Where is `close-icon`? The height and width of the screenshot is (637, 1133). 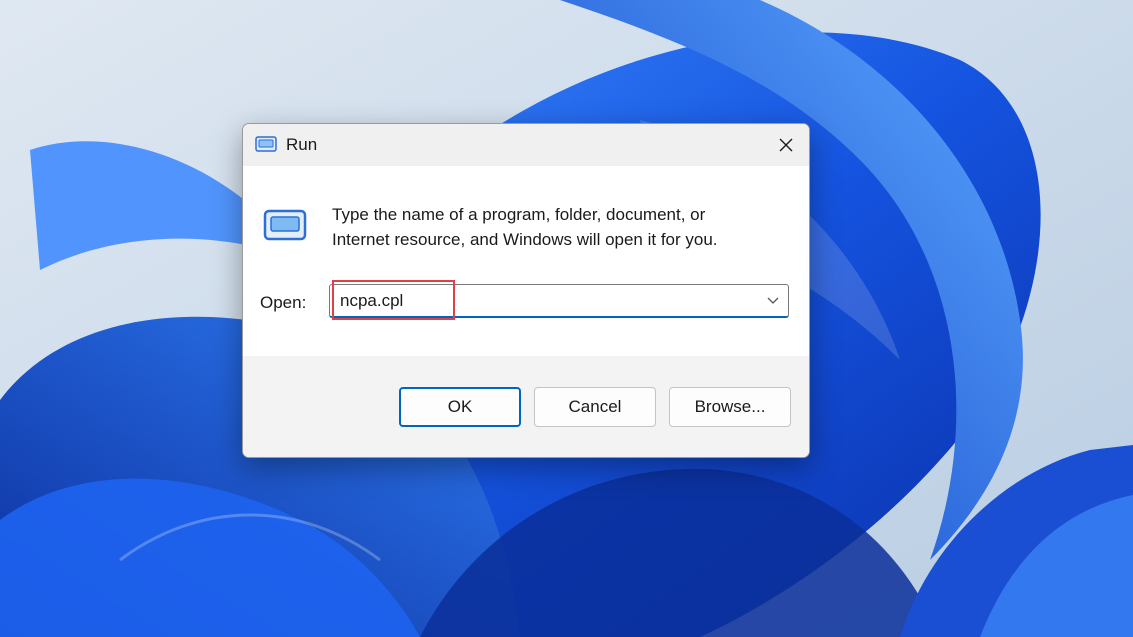 close-icon is located at coordinates (786, 145).